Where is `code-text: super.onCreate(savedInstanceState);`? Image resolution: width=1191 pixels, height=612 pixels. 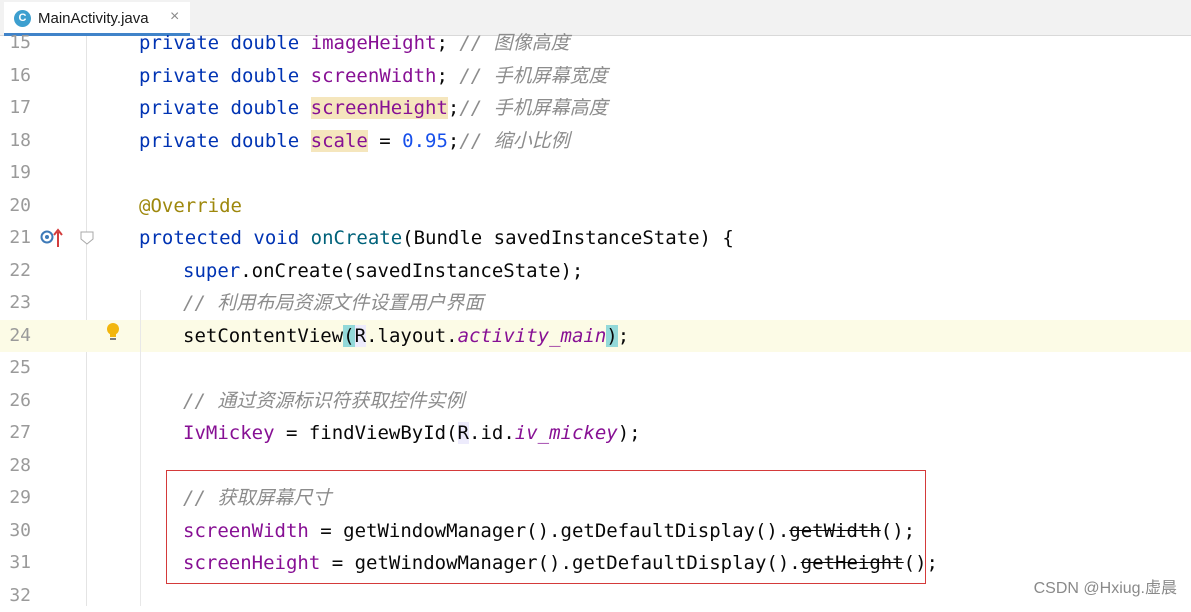
code-text: super.onCreate(savedInstanceState); is located at coordinates (383, 271).